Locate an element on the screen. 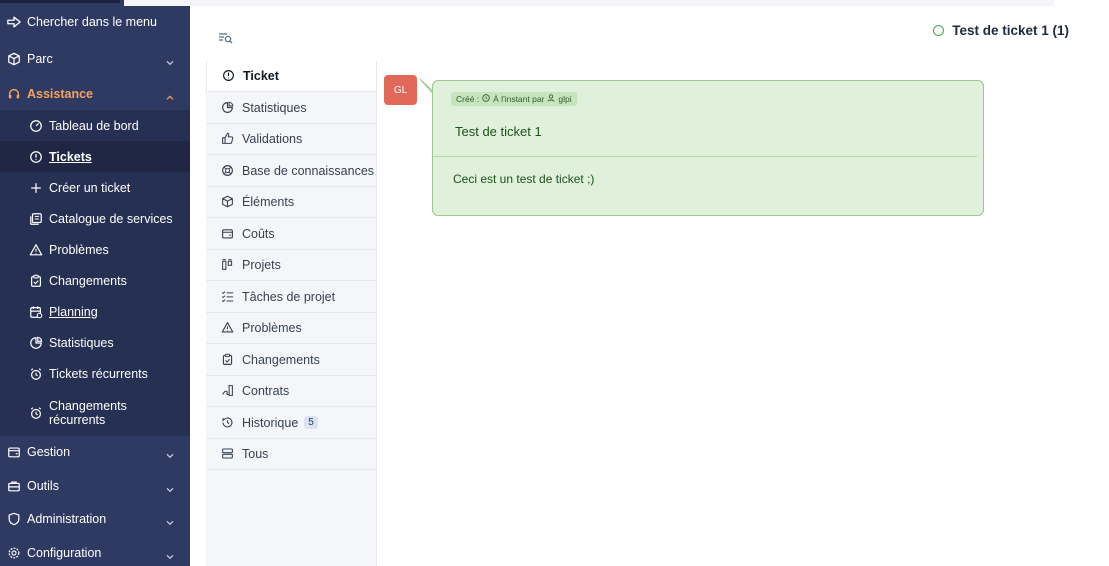  sidebar-item-tickets-recurrents: Tickets récurrents is located at coordinates (95, 373).